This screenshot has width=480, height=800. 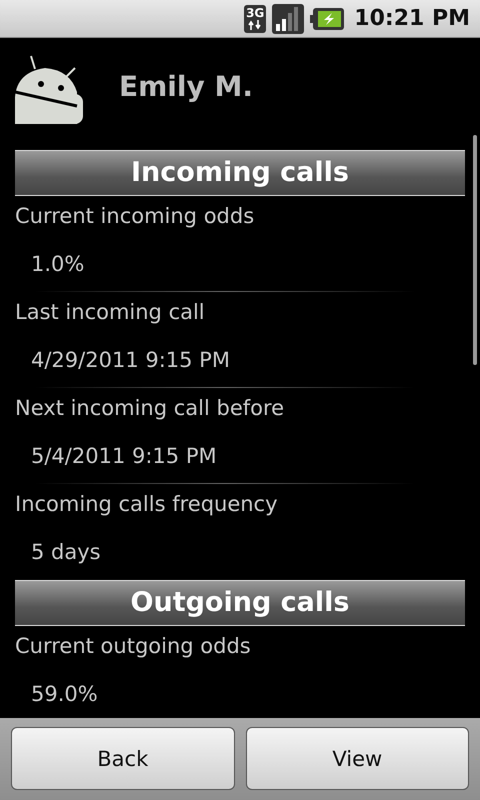 What do you see at coordinates (110, 312) in the screenshot?
I see `item-label: Last incoming call` at bounding box center [110, 312].